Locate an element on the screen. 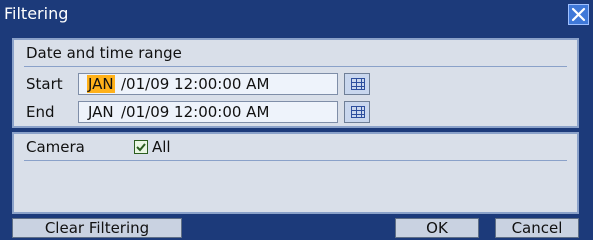 The width and height of the screenshot is (593, 240). section-title-date: Date and time range is located at coordinates (104, 53).